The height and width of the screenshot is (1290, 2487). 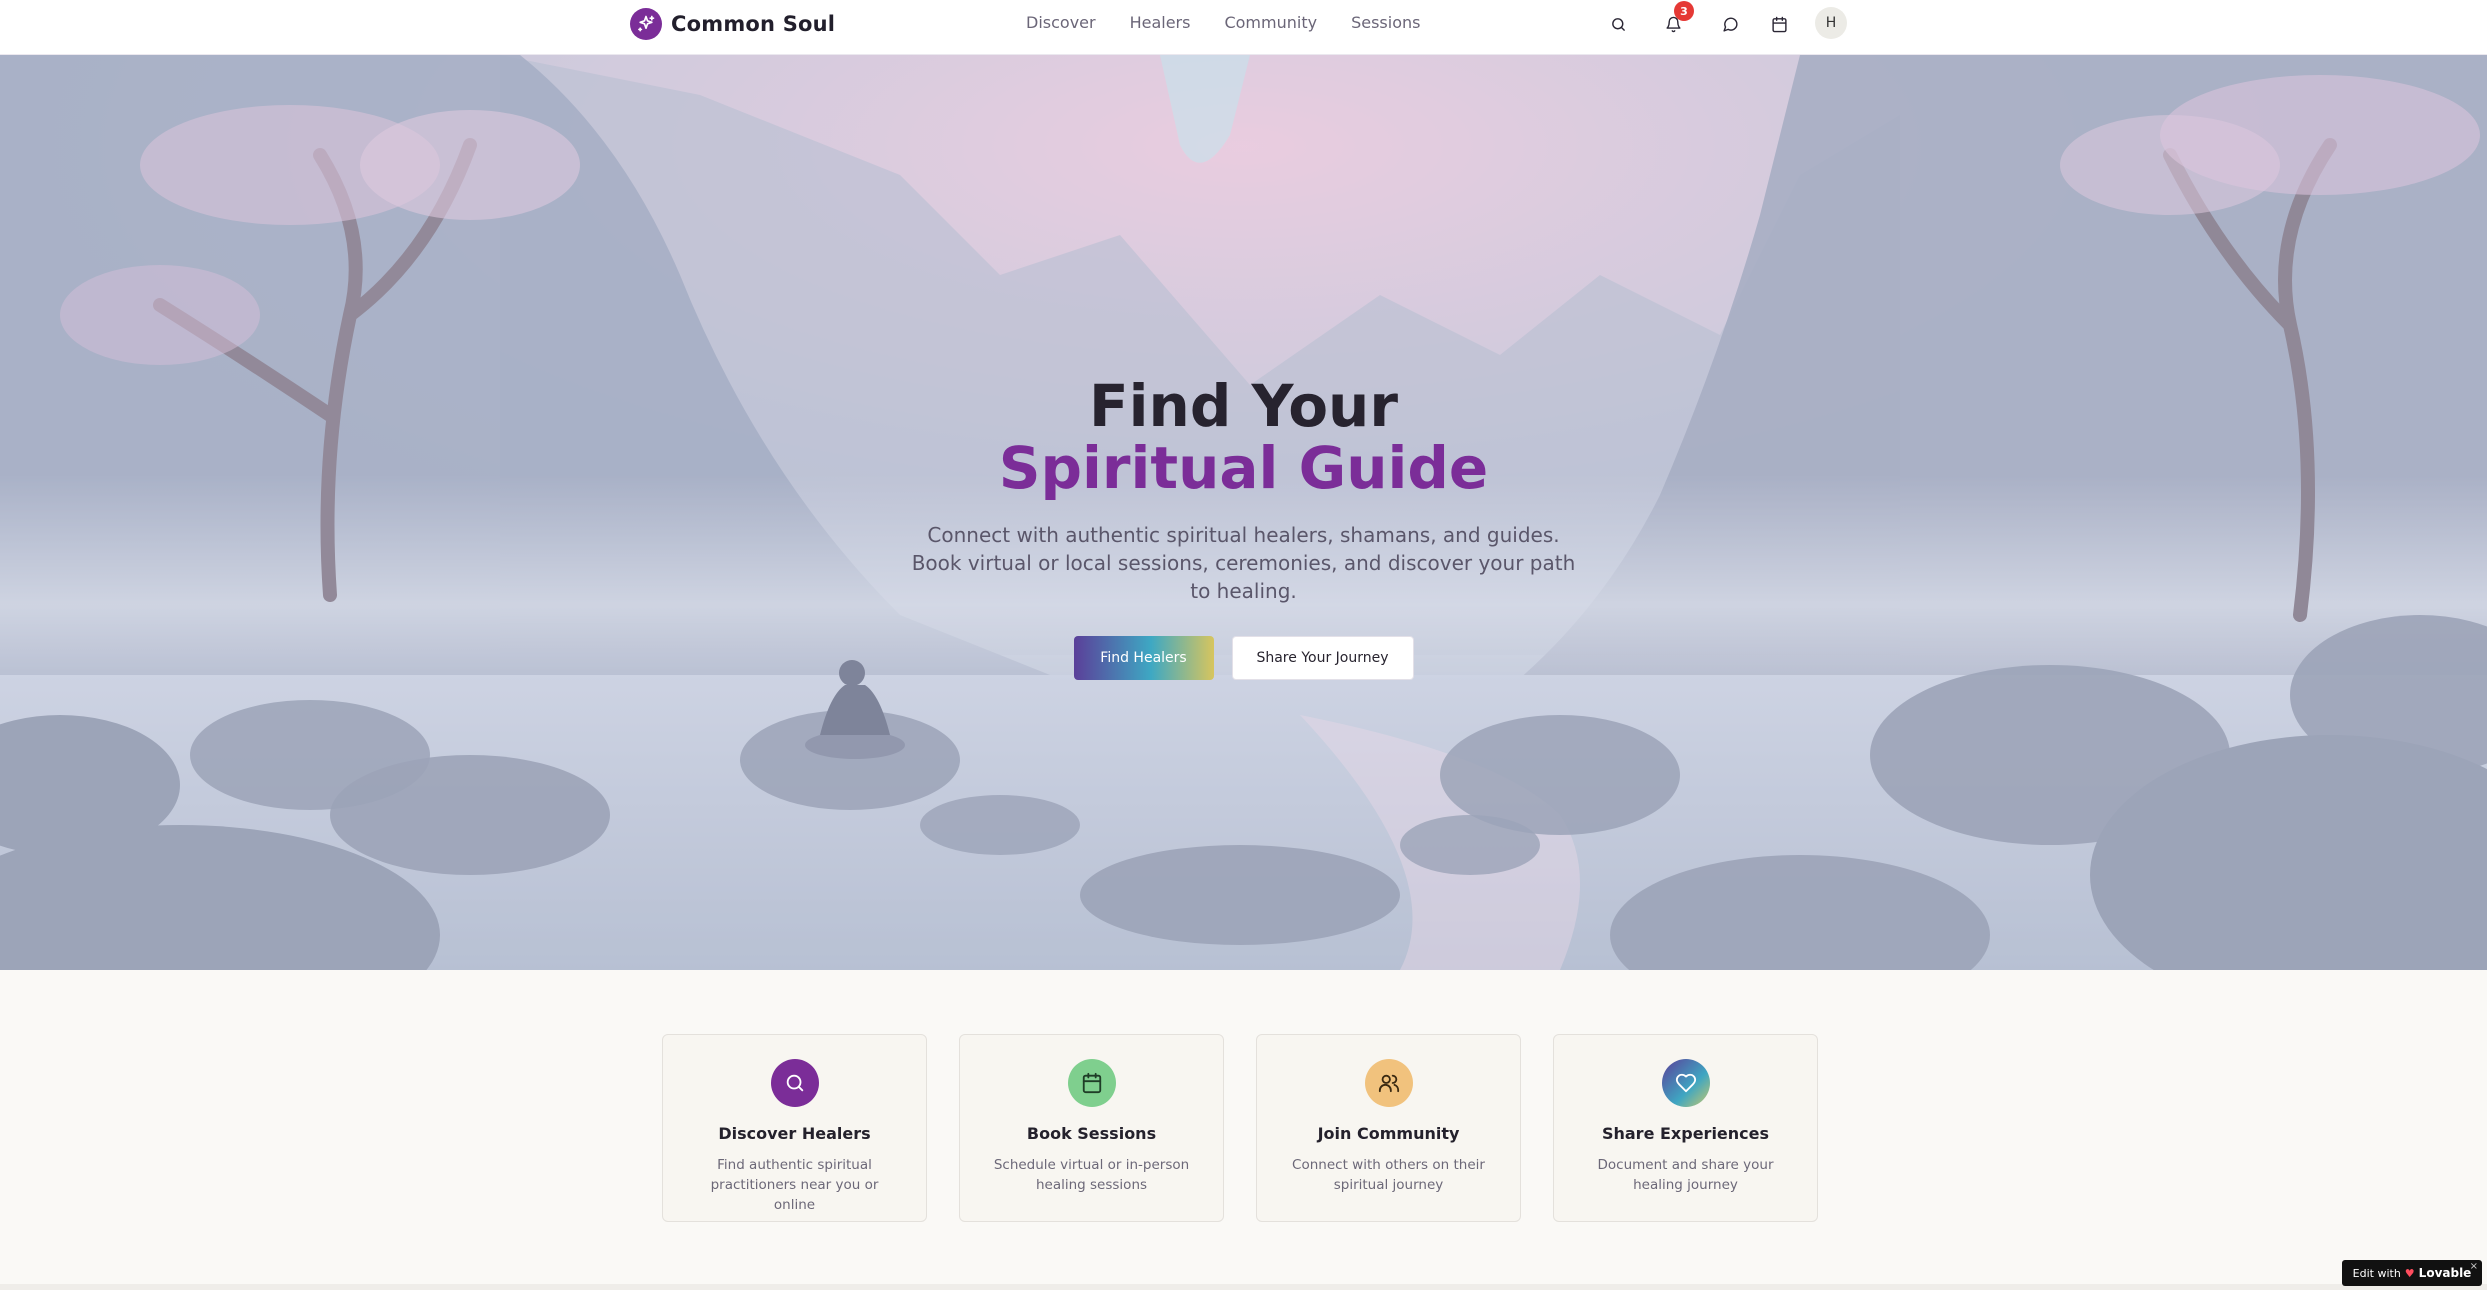 I want to click on logo: Common Soul, so click(x=732, y=24).